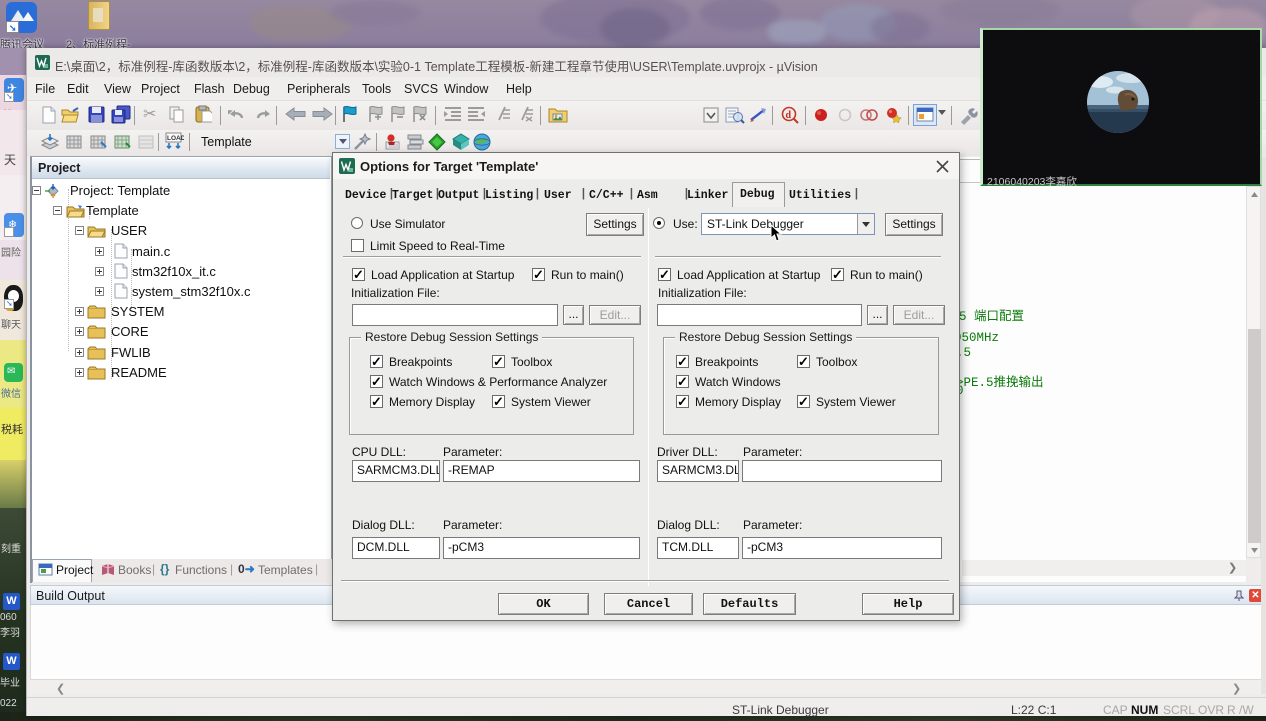 This screenshot has height=721, width=1266. Describe the element at coordinates (175, 138) in the screenshot. I see `svg-text: LOAD` at that location.